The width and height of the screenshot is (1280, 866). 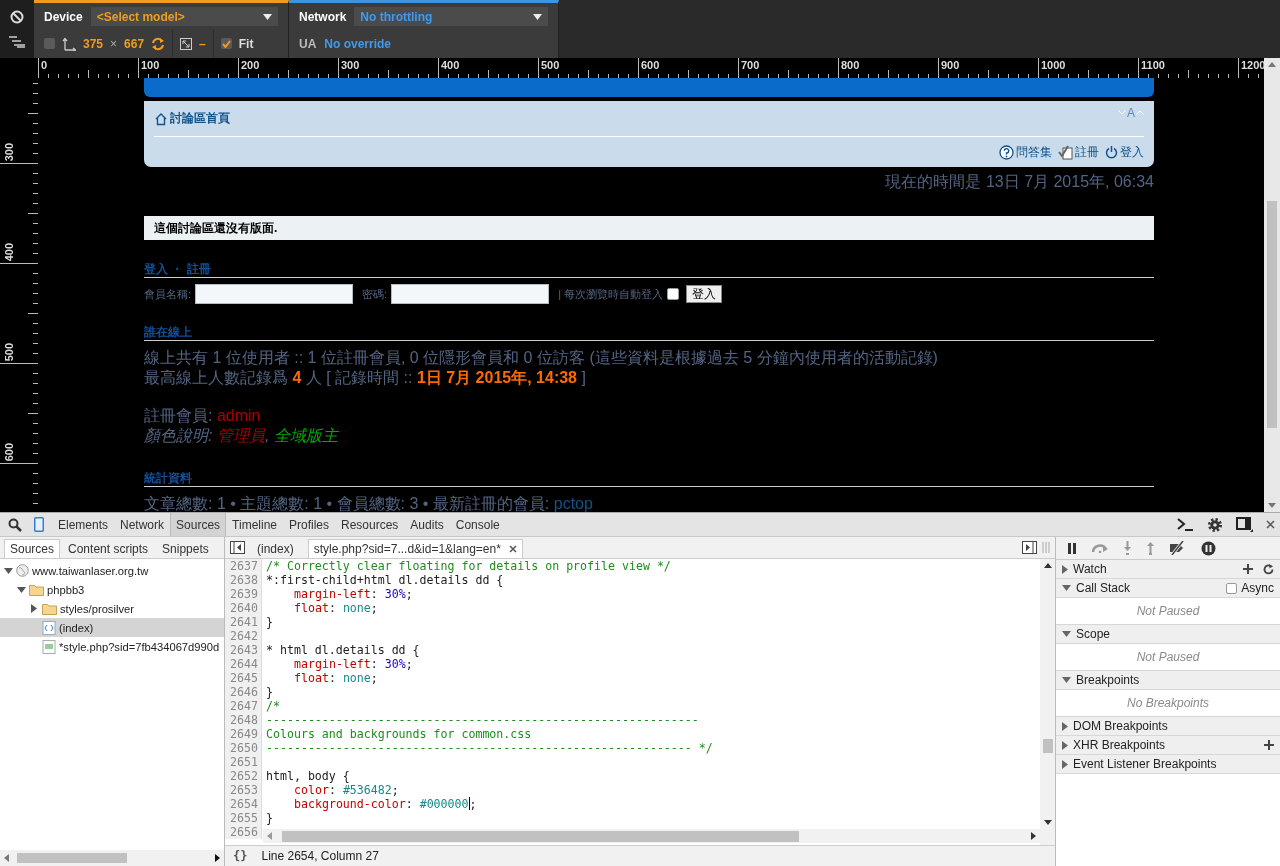 I want to click on login-button: 登入, so click(x=704, y=294).